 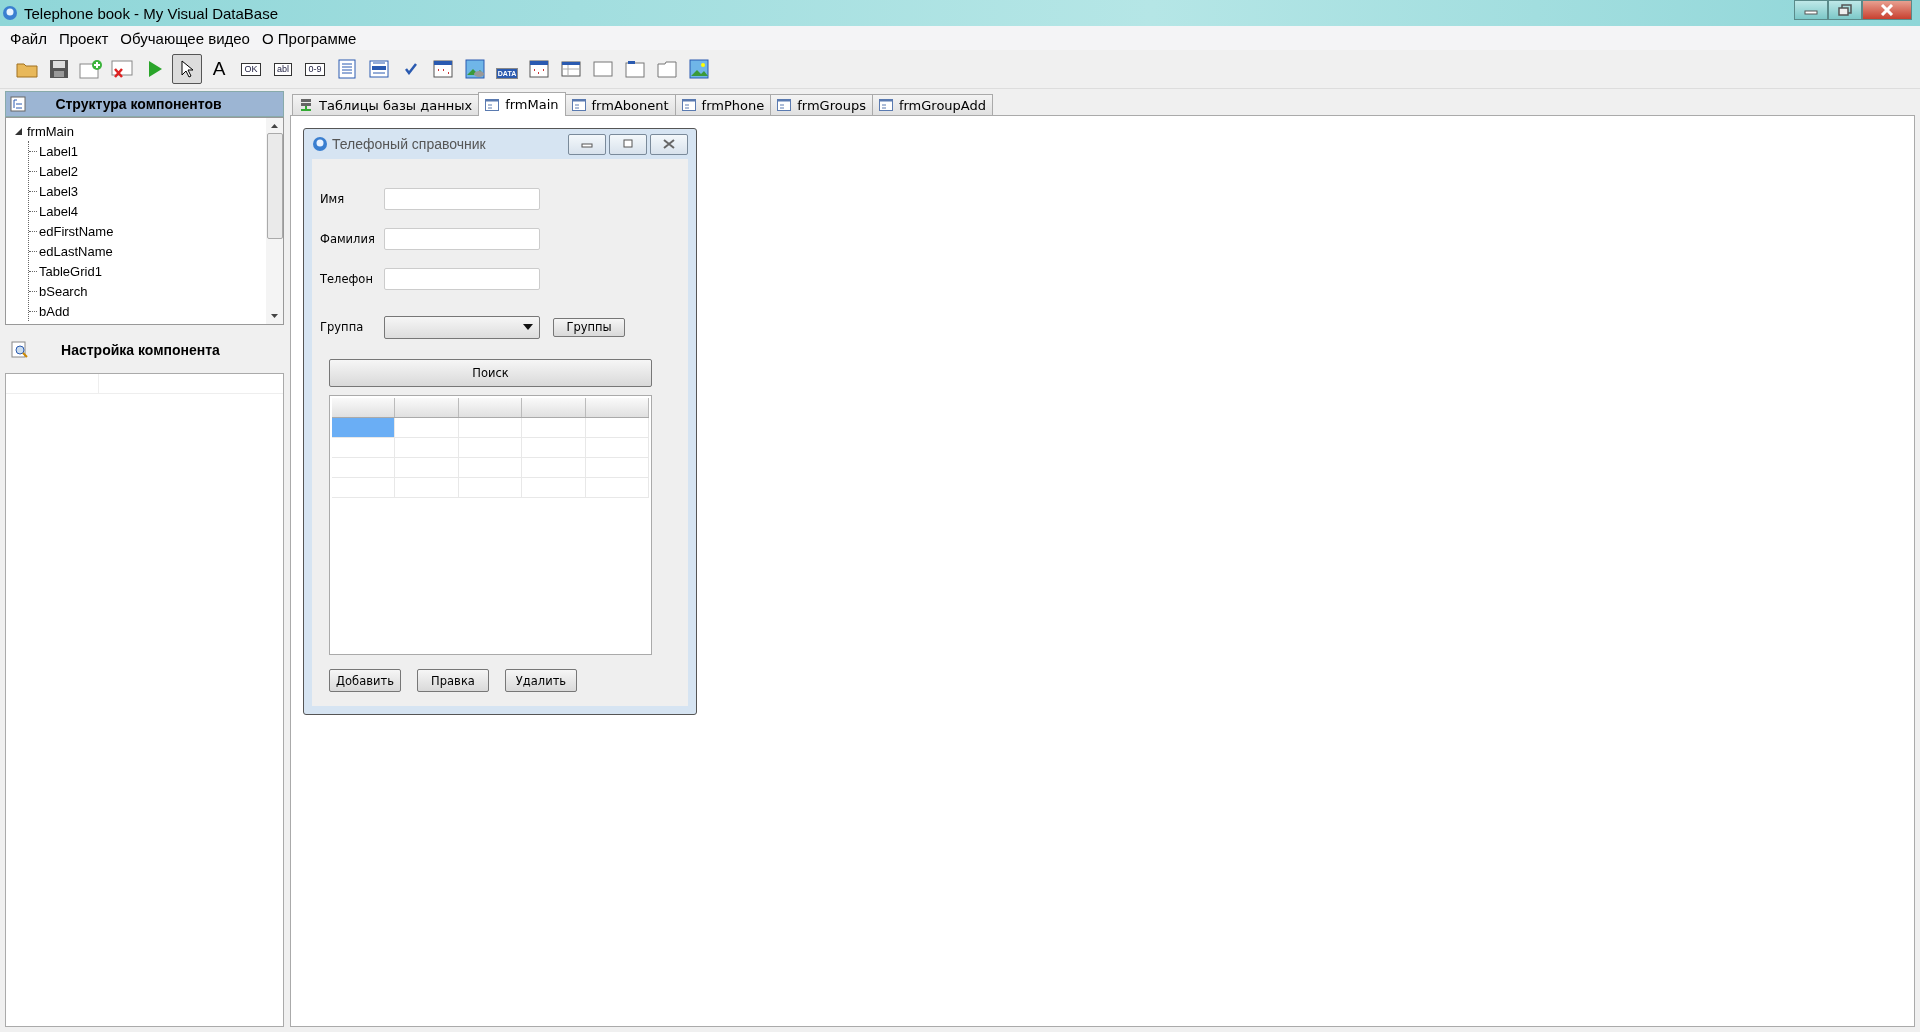 I want to click on calendar-icon, so click(x=539, y=69).